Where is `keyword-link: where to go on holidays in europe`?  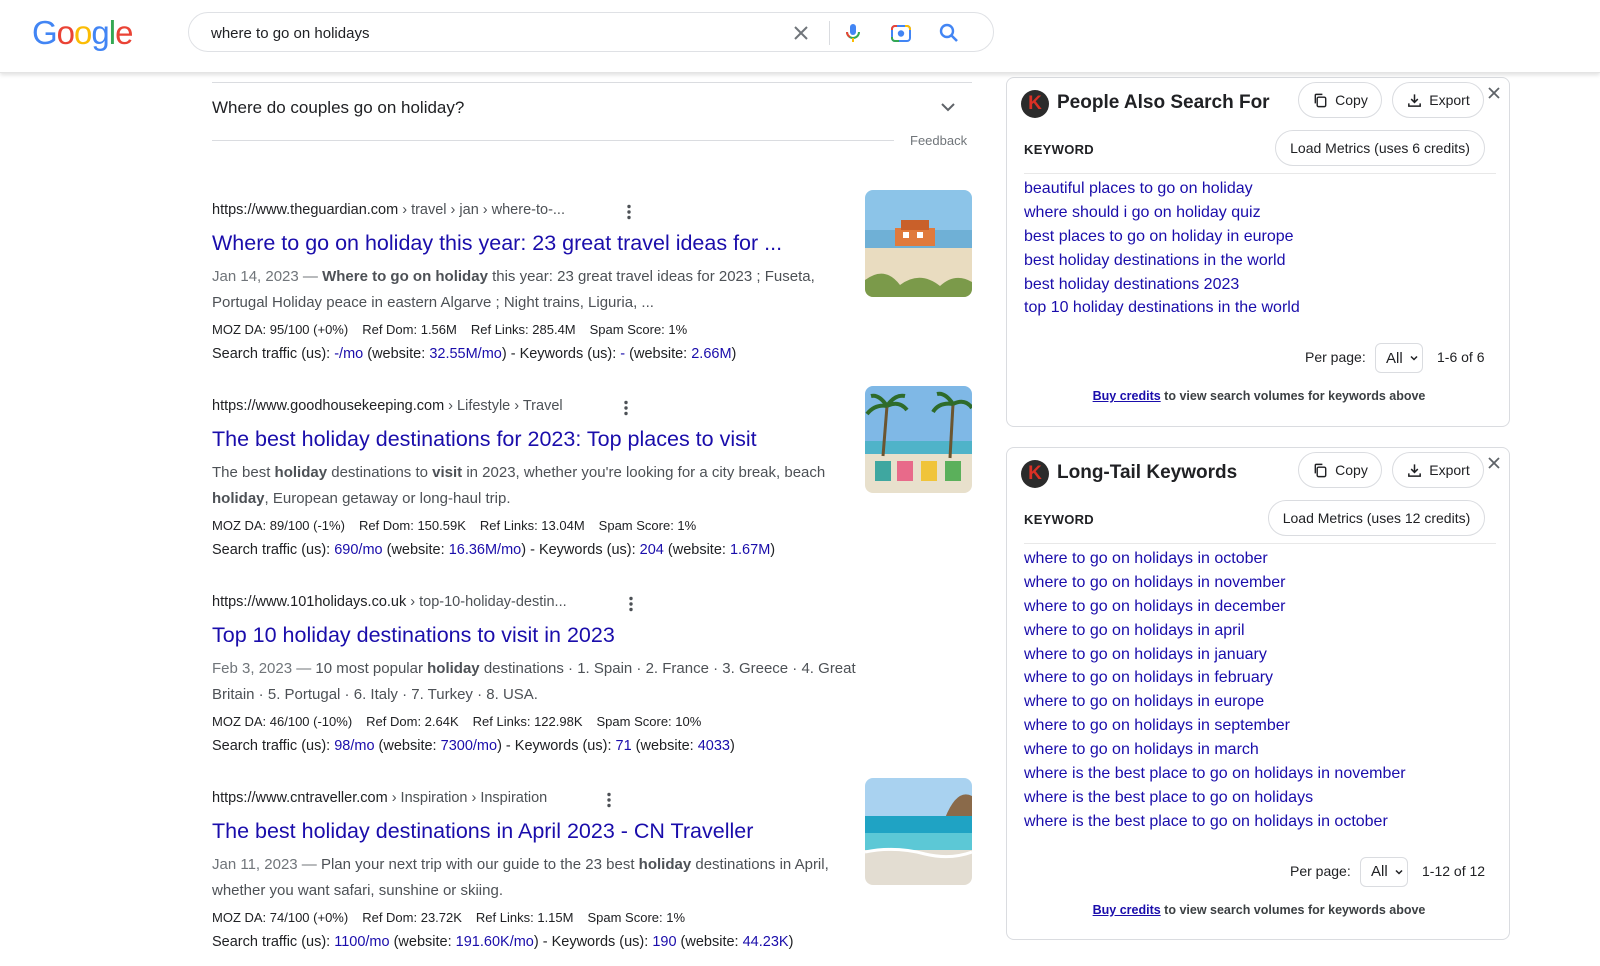
keyword-link: where to go on holidays in europe is located at coordinates (1215, 705).